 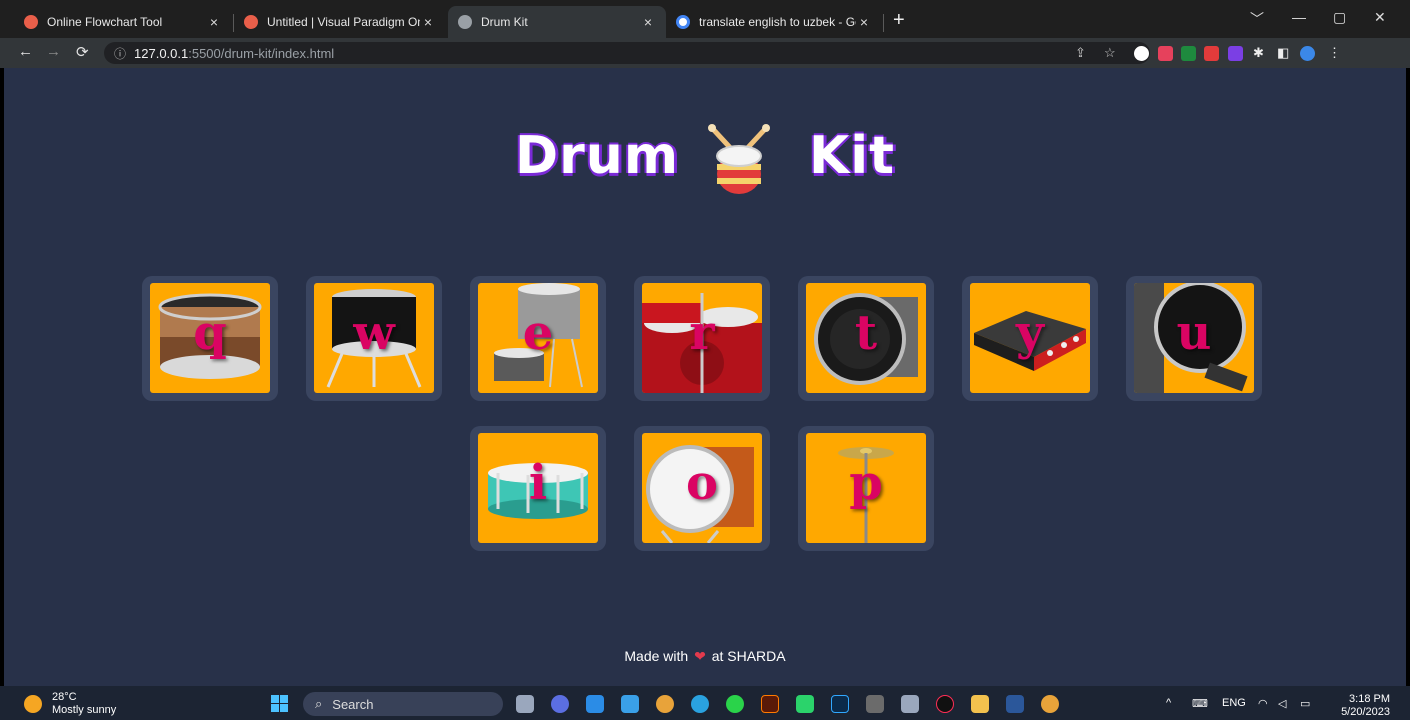 I want to click on chat-icon, so click(x=560, y=704).